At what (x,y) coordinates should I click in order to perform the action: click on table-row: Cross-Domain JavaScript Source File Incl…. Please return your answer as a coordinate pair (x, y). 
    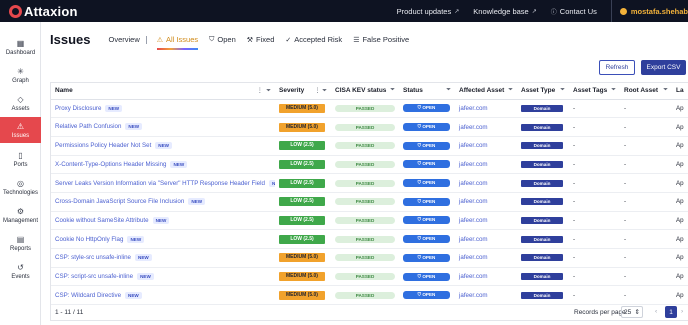
    Looking at the image, I should click on (369, 202).